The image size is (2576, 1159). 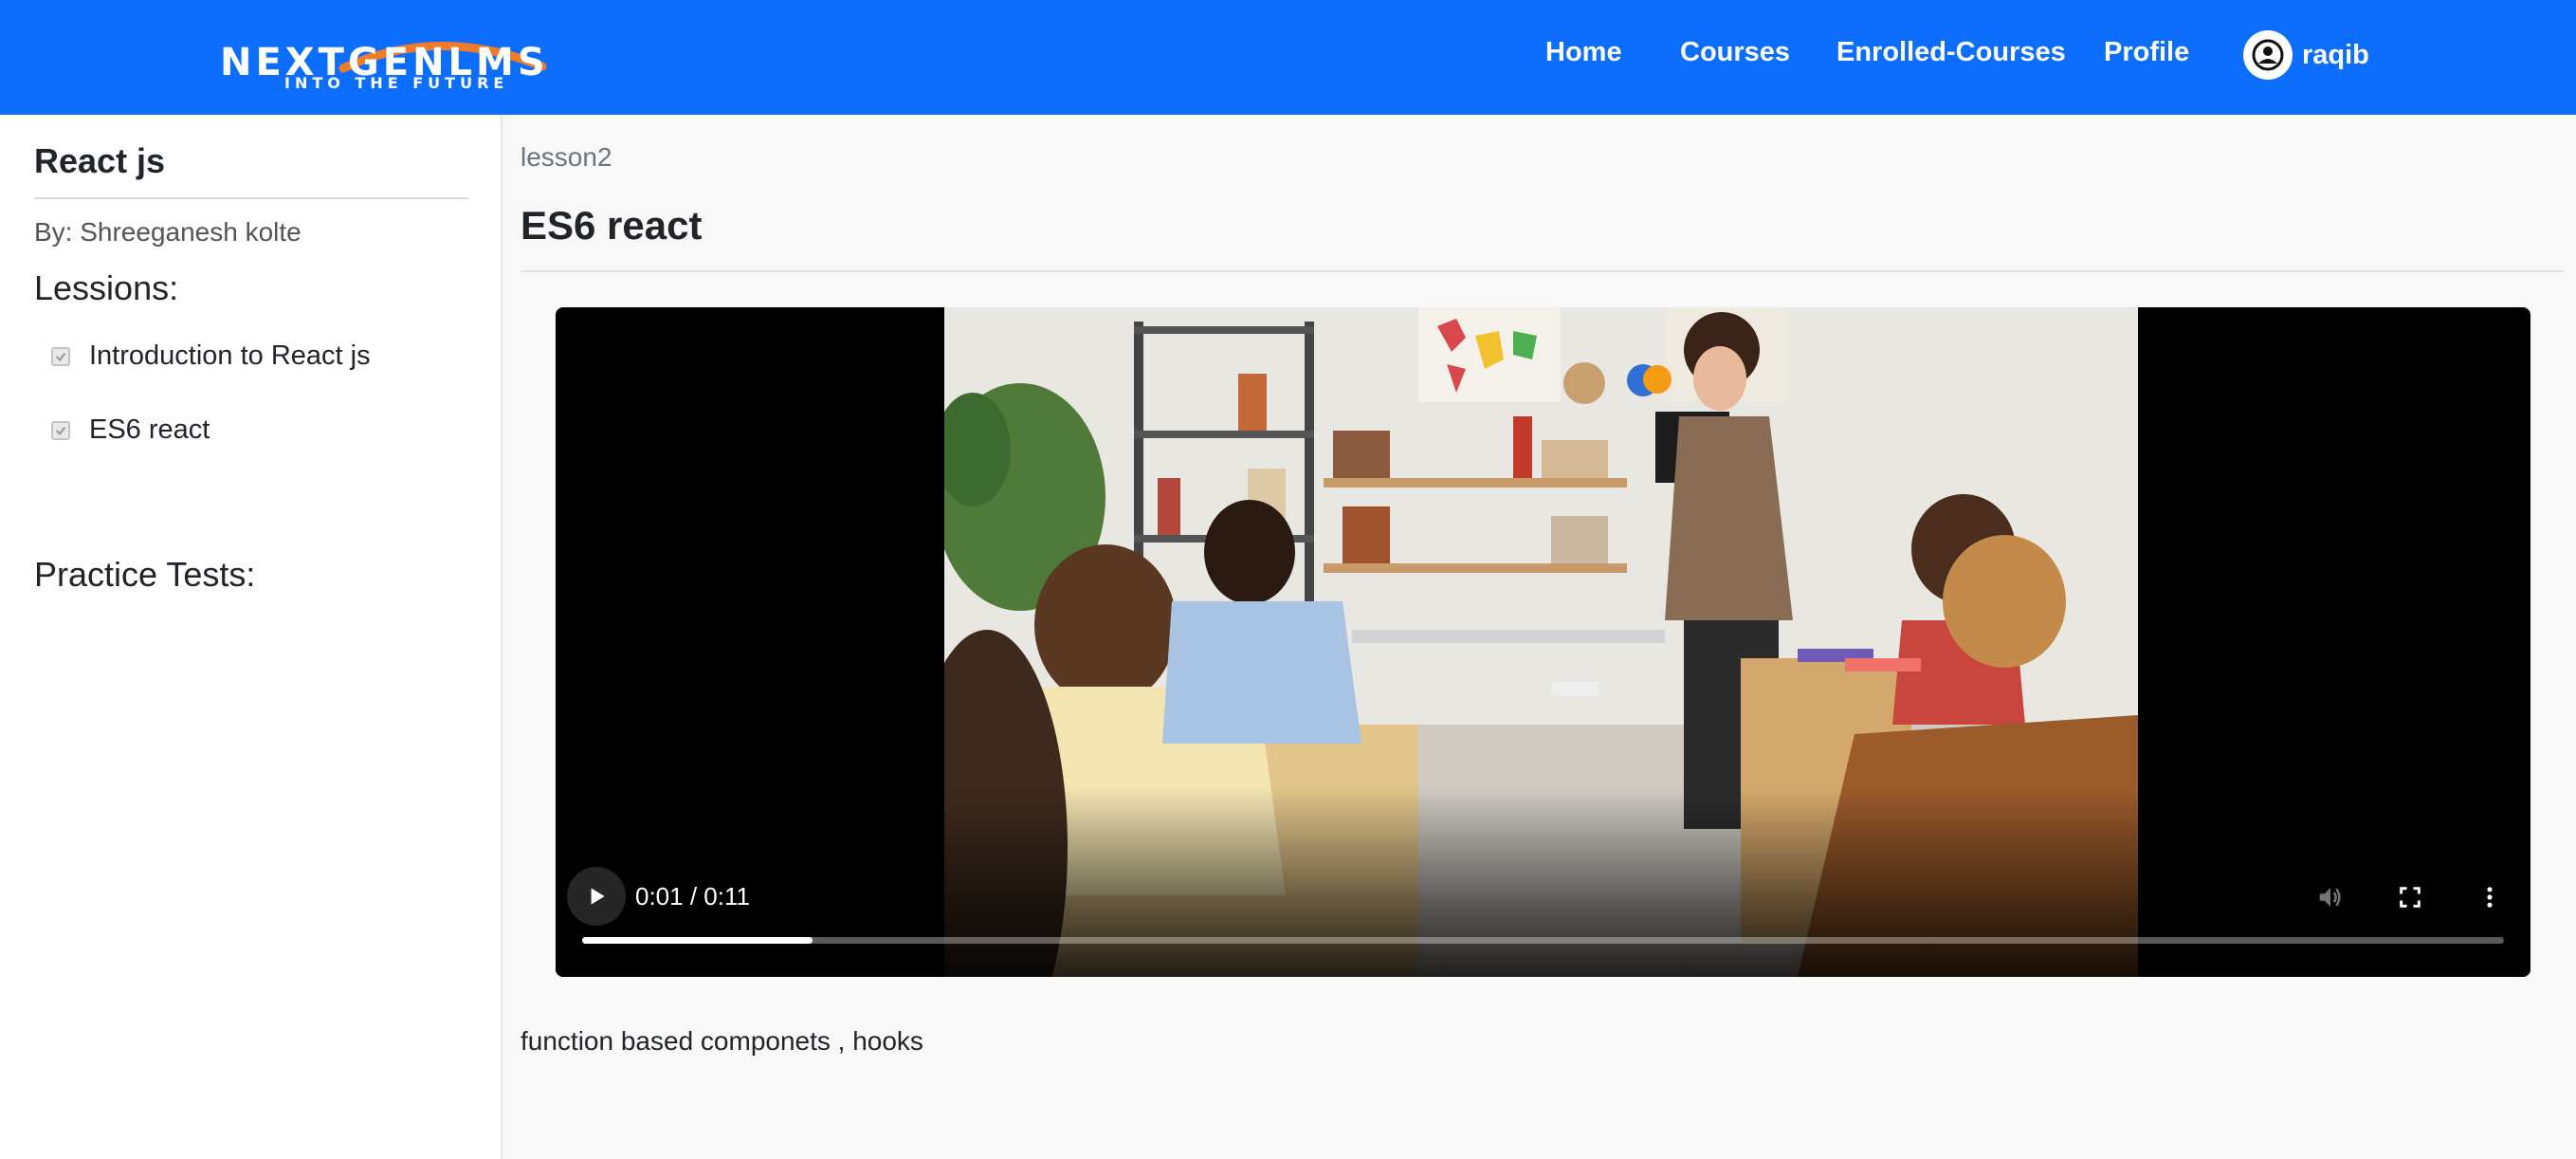 I want to click on practice-tests-heading: Practice Tests:, so click(x=145, y=574).